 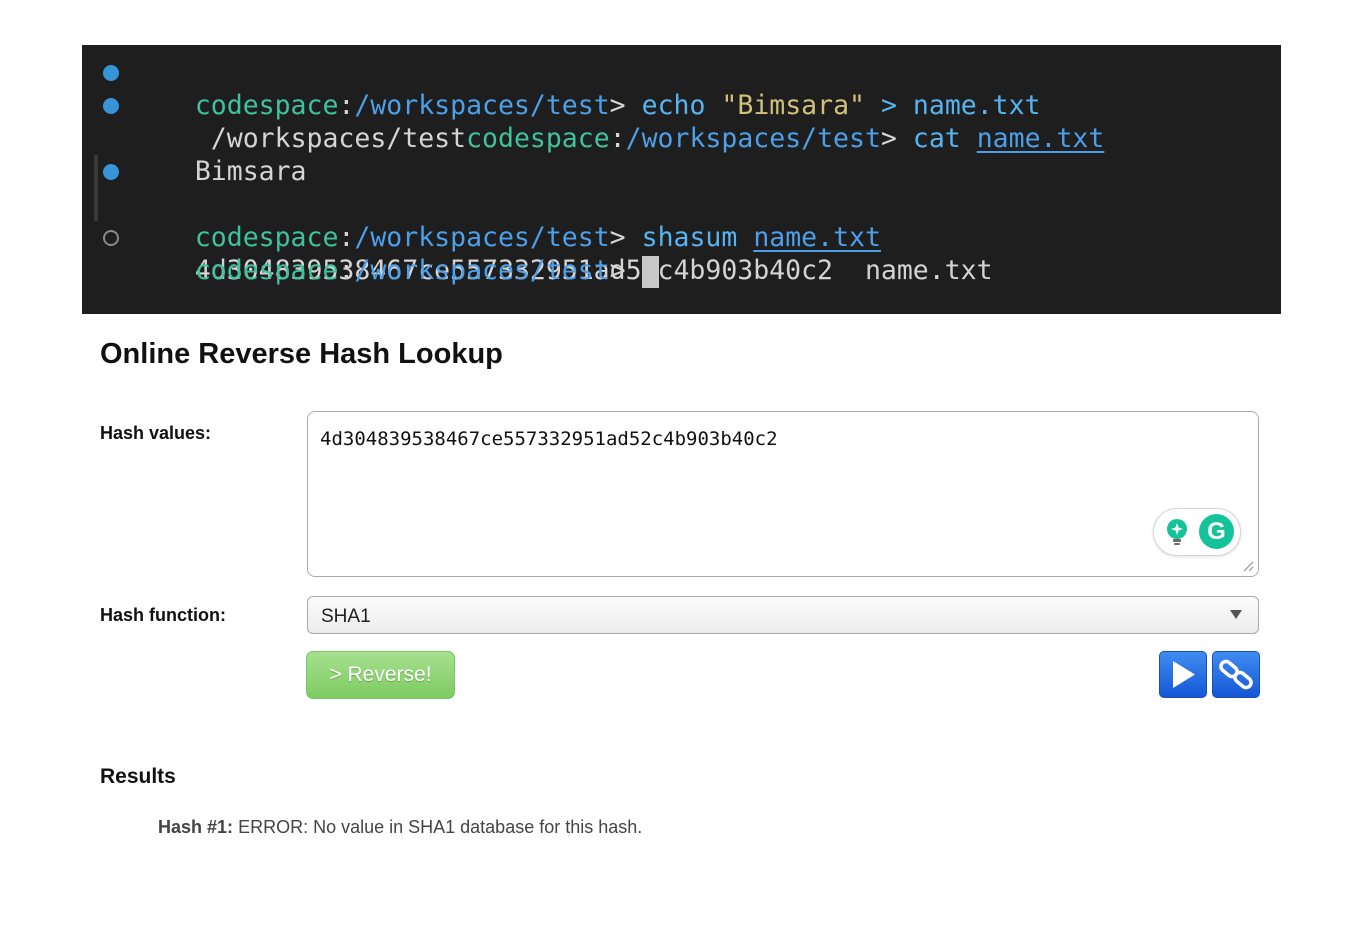 I want to click on link-icon, so click(x=1236, y=674).